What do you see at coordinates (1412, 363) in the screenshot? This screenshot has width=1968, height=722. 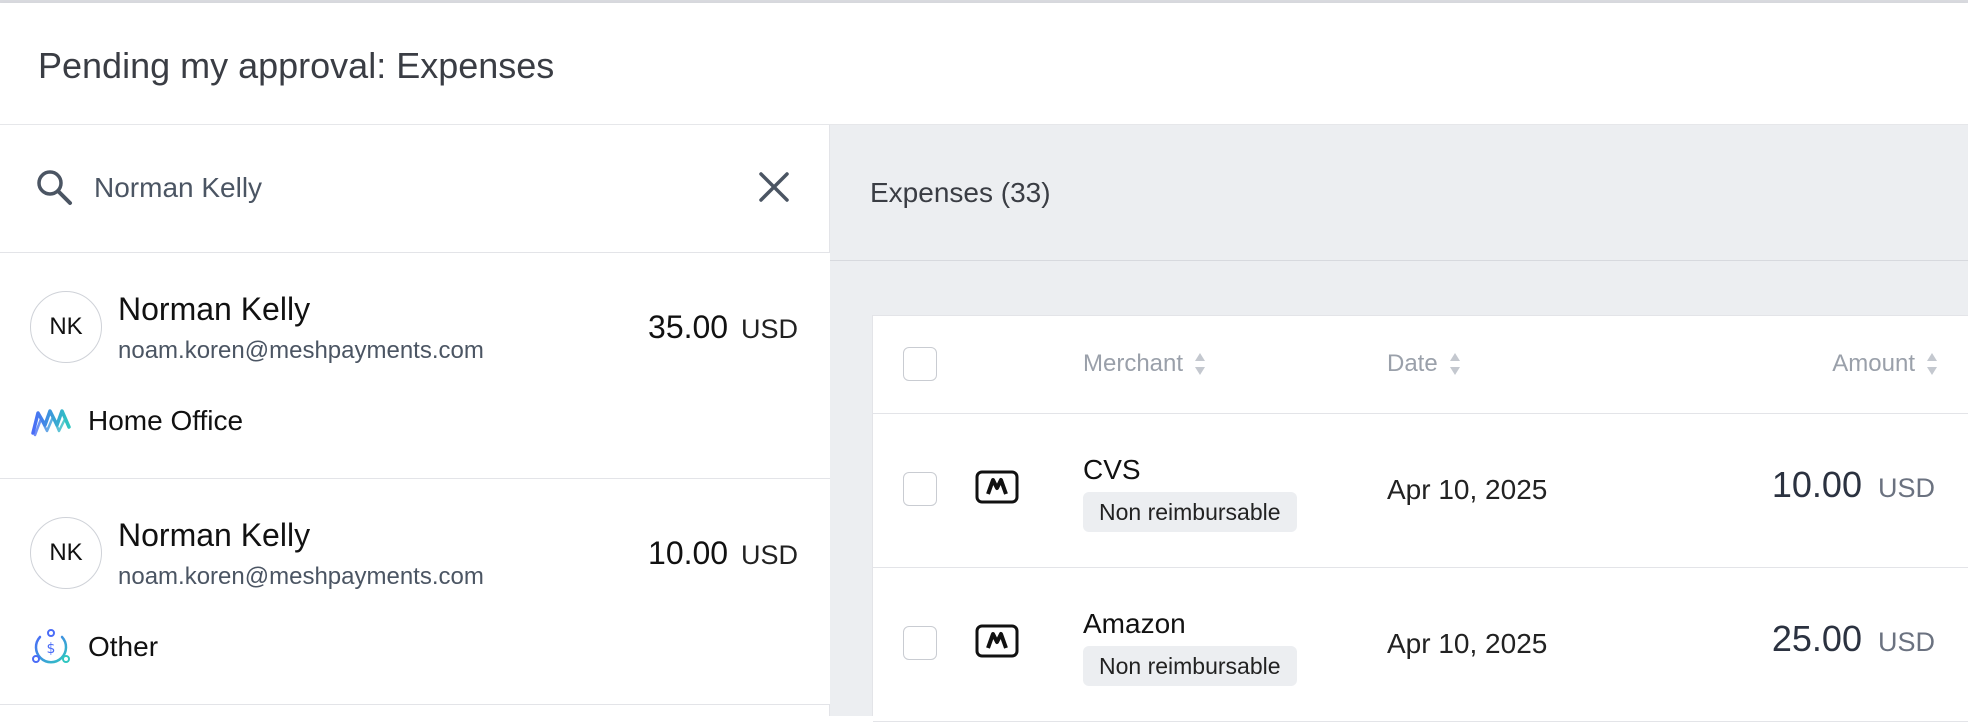 I see `column-label: Date` at bounding box center [1412, 363].